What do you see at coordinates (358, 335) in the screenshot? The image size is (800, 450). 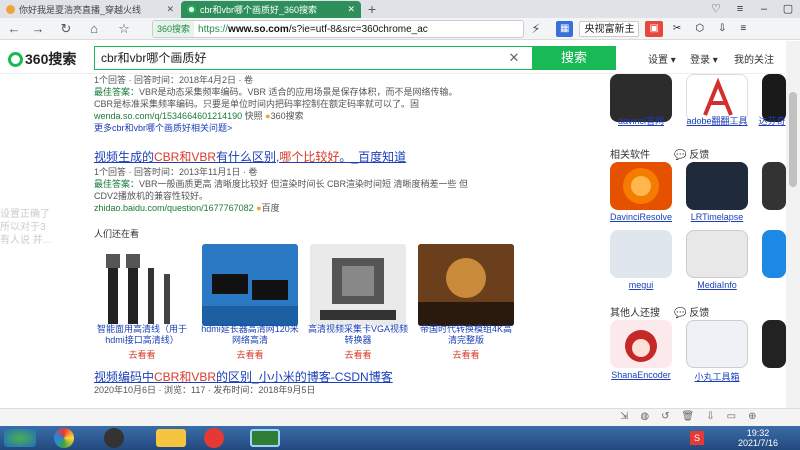 I see `video-caption: 高清视频采集卡VGA视频转换器` at bounding box center [358, 335].